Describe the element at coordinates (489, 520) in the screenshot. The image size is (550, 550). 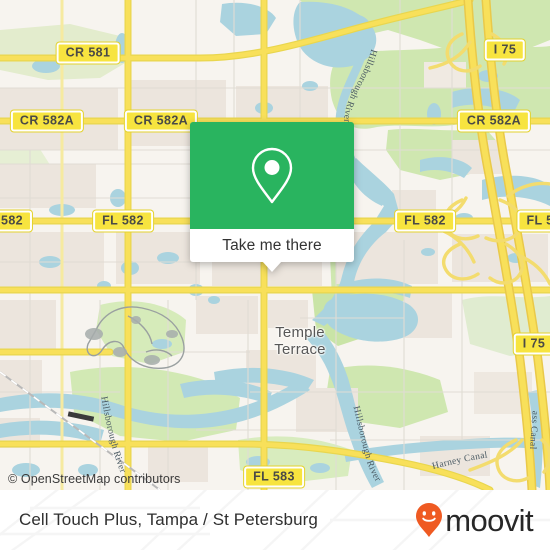
I see `moovit-wordmark: moovit` at that location.